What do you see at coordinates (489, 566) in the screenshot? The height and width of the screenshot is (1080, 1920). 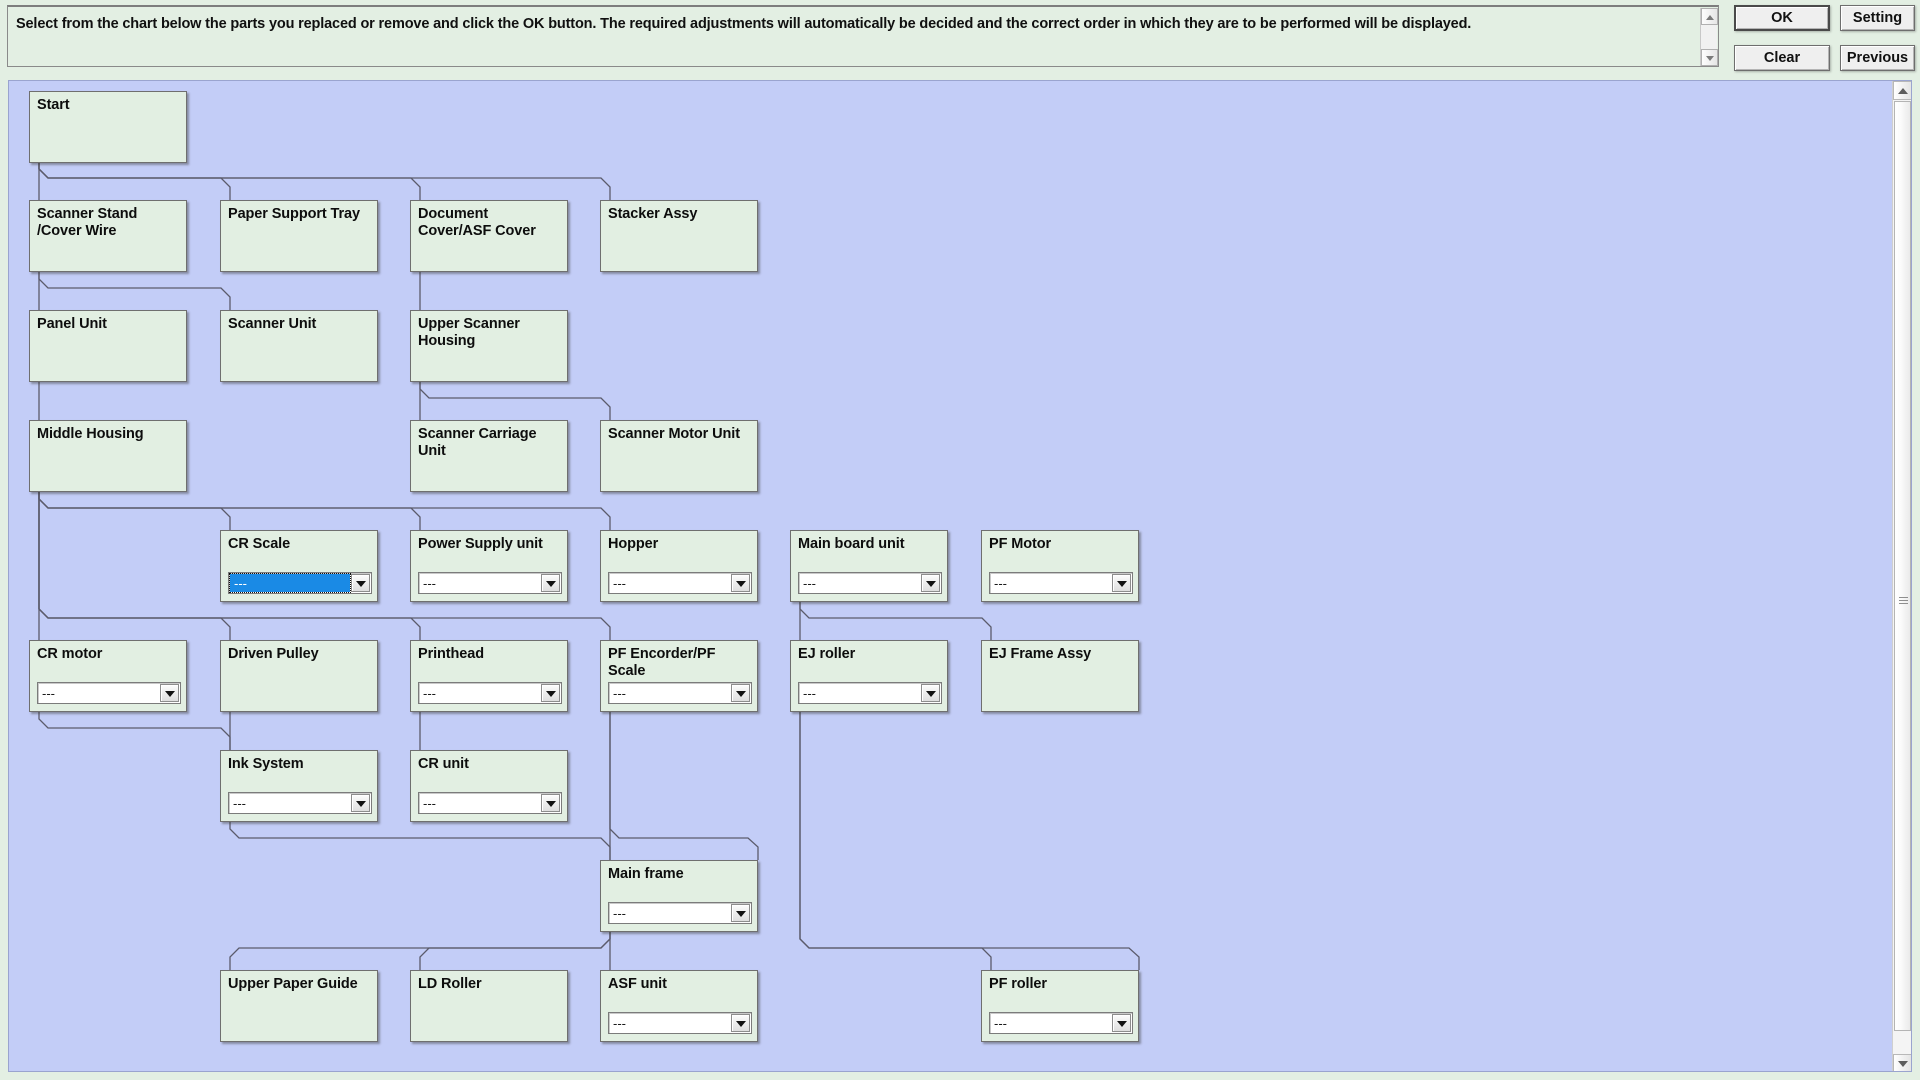 I see `chart-node-power_supply: Power Supply unit ---` at bounding box center [489, 566].